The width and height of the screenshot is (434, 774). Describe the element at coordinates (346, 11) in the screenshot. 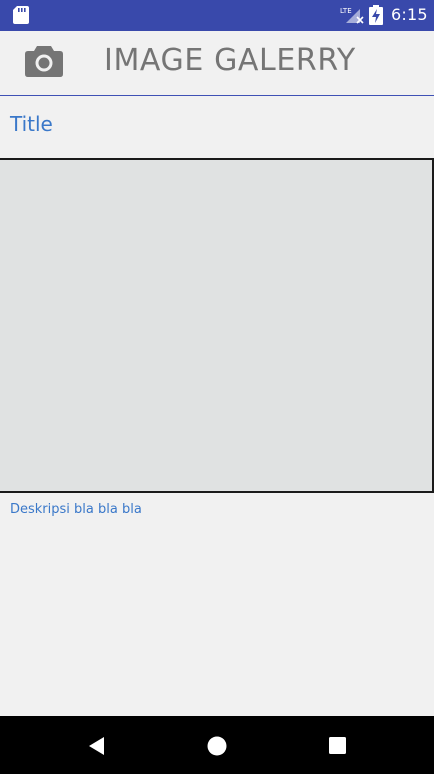

I see `lte-label: LTE` at that location.